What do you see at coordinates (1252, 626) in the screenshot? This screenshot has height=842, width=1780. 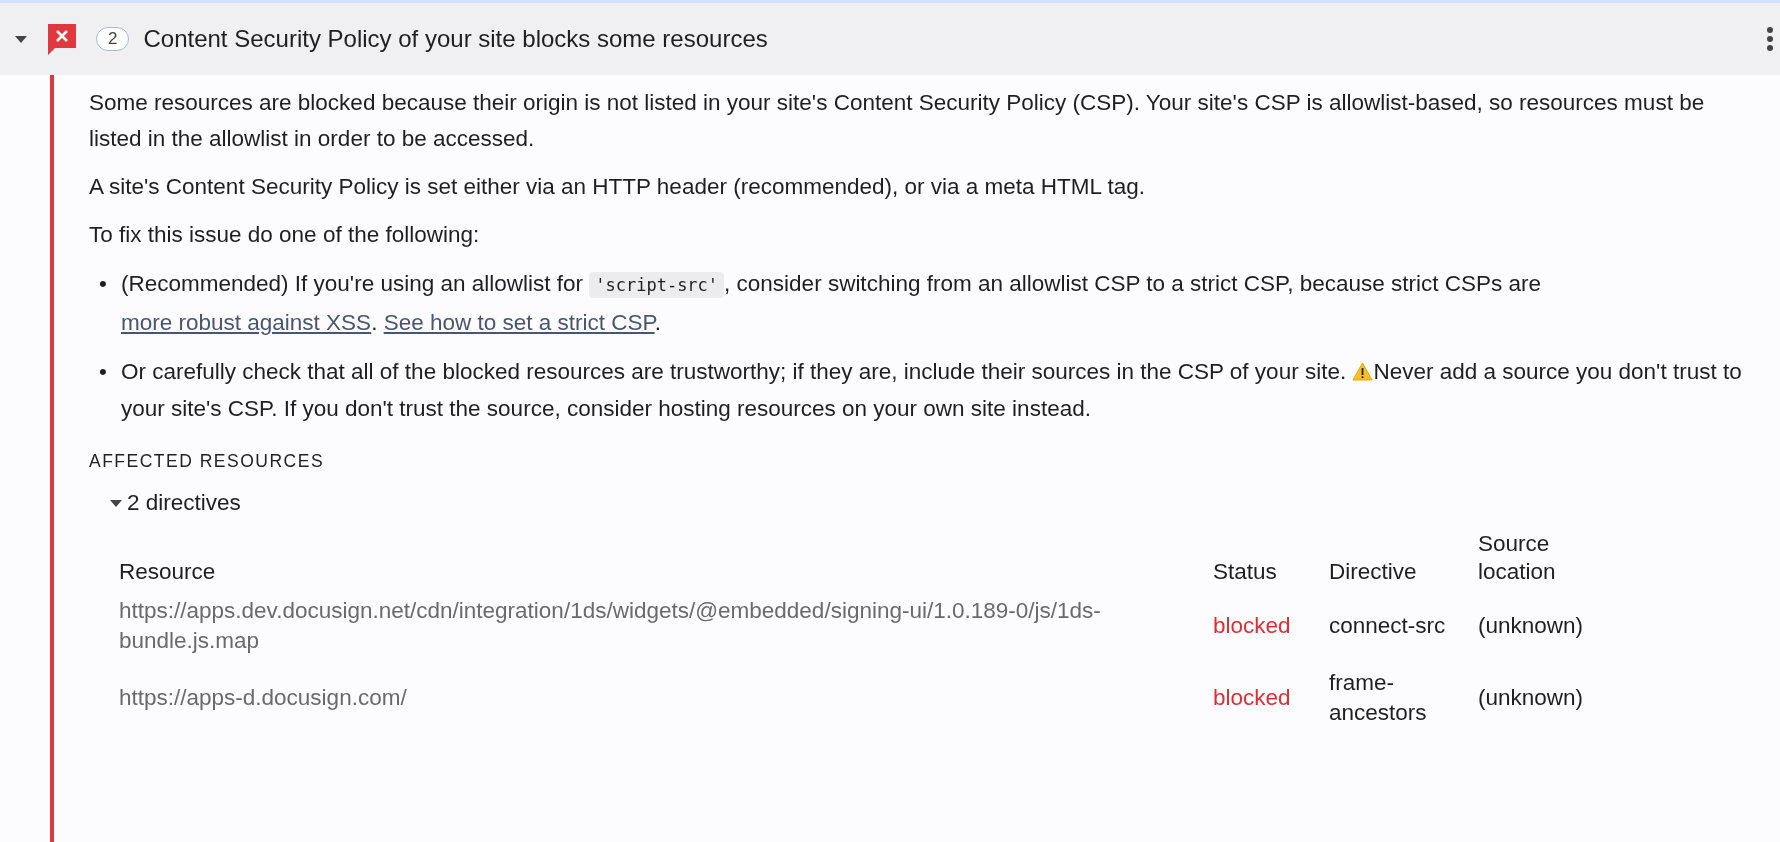 I see `table-cell-text: blocked` at bounding box center [1252, 626].